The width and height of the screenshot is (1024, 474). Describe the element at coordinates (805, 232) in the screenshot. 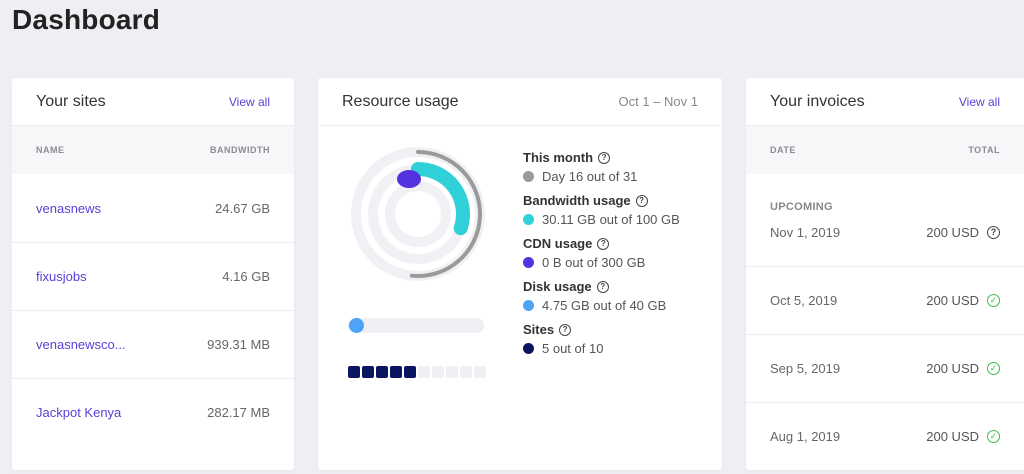

I see `invoice-date: Nov 1, 2019` at that location.